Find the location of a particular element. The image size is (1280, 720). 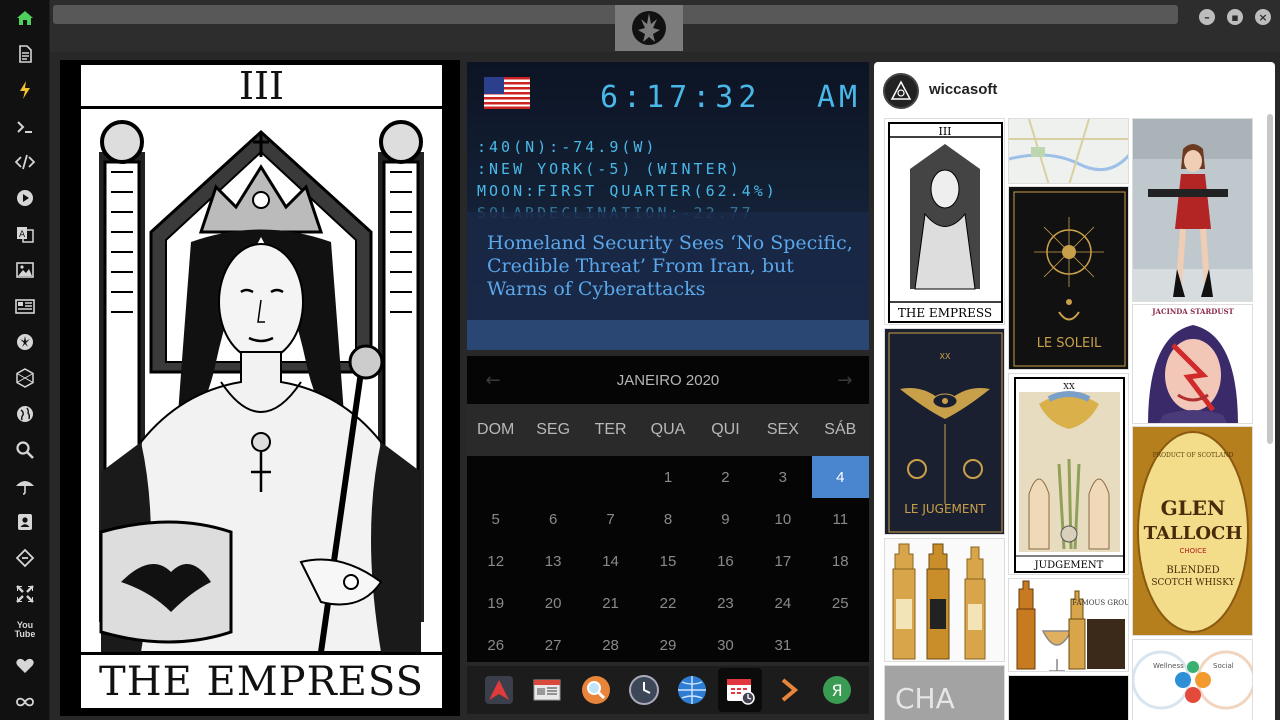

magnifier-icon is located at coordinates (596, 690).